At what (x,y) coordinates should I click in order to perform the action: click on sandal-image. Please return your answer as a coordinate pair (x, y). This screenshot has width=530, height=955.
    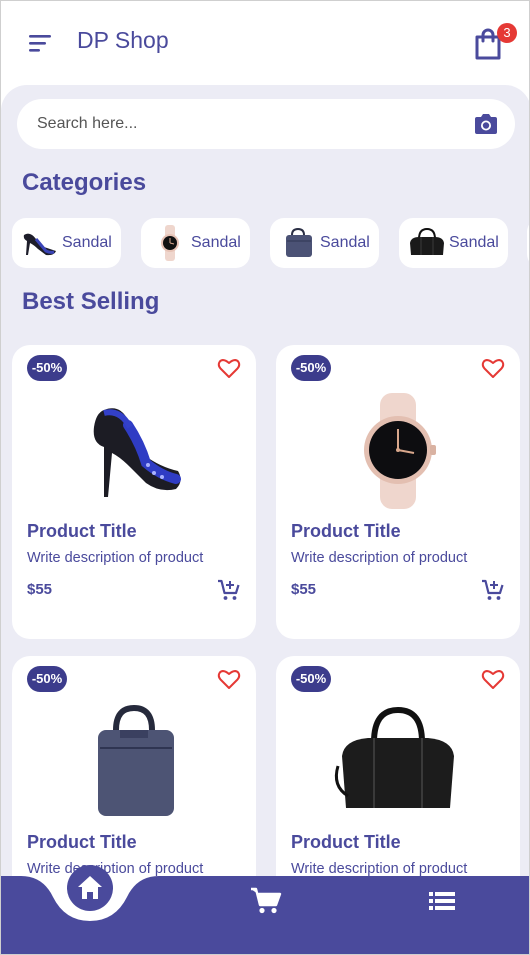
    Looking at the image, I should click on (137, 452).